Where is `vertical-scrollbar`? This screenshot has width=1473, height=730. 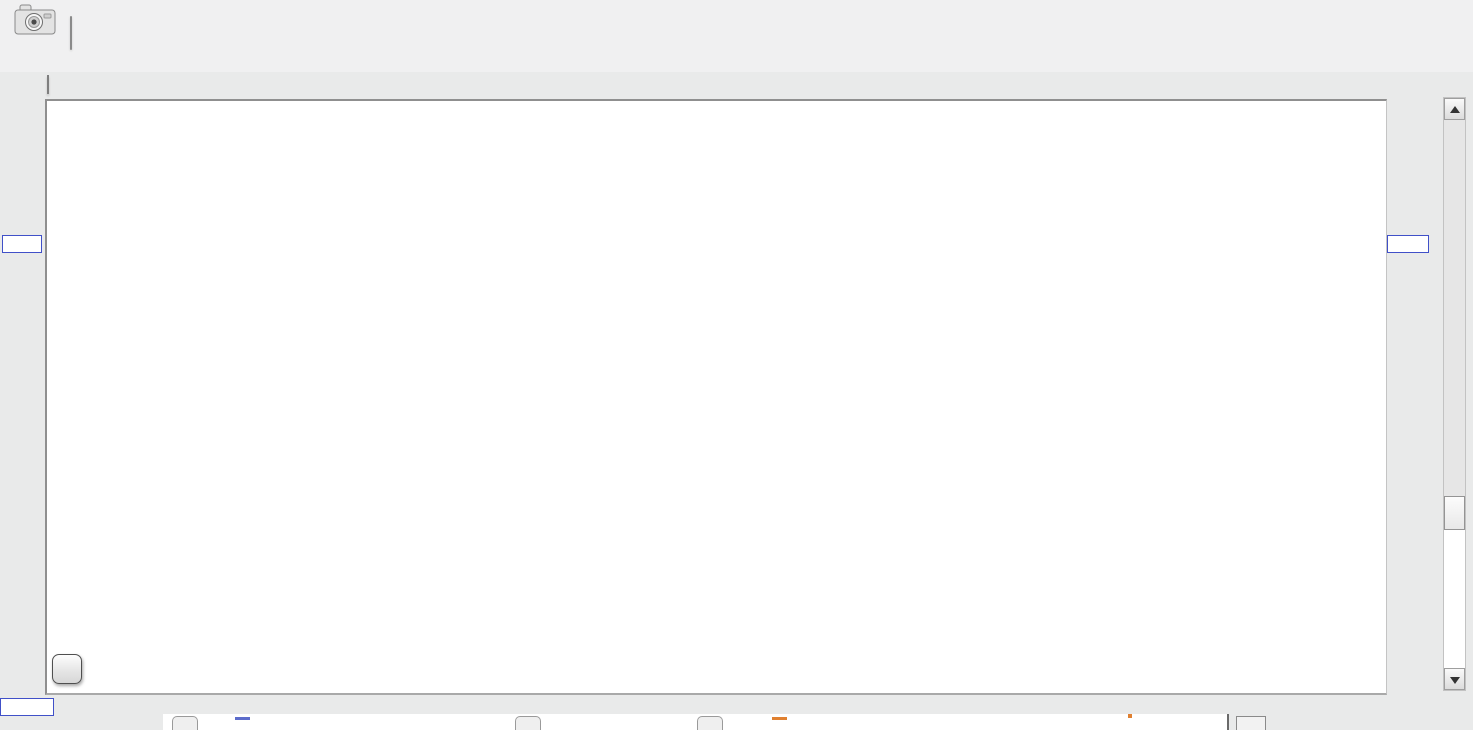 vertical-scrollbar is located at coordinates (1454, 394).